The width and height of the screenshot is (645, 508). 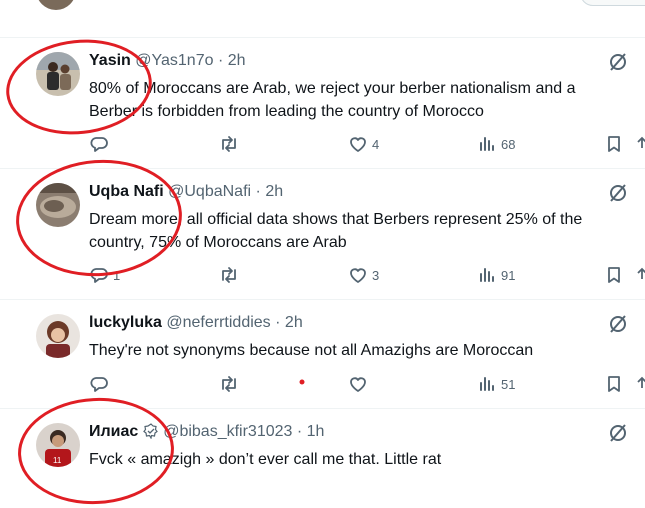 What do you see at coordinates (496, 144) in the screenshot?
I see `views-button: 68` at bounding box center [496, 144].